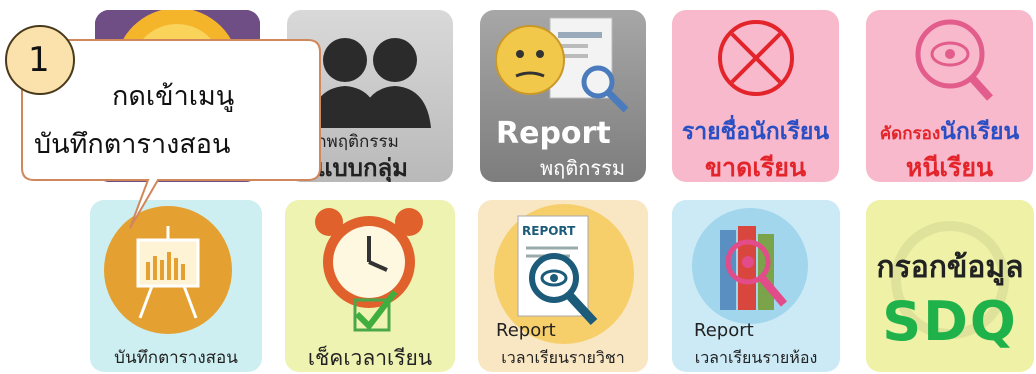 The image size is (1036, 374). I want to click on sdq-label-top: กรอกข้อมูล, so click(950, 267).